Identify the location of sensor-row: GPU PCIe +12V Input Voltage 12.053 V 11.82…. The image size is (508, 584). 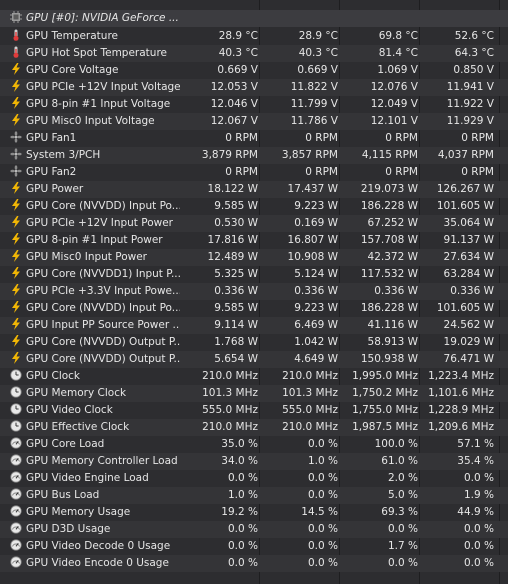
(254, 87).